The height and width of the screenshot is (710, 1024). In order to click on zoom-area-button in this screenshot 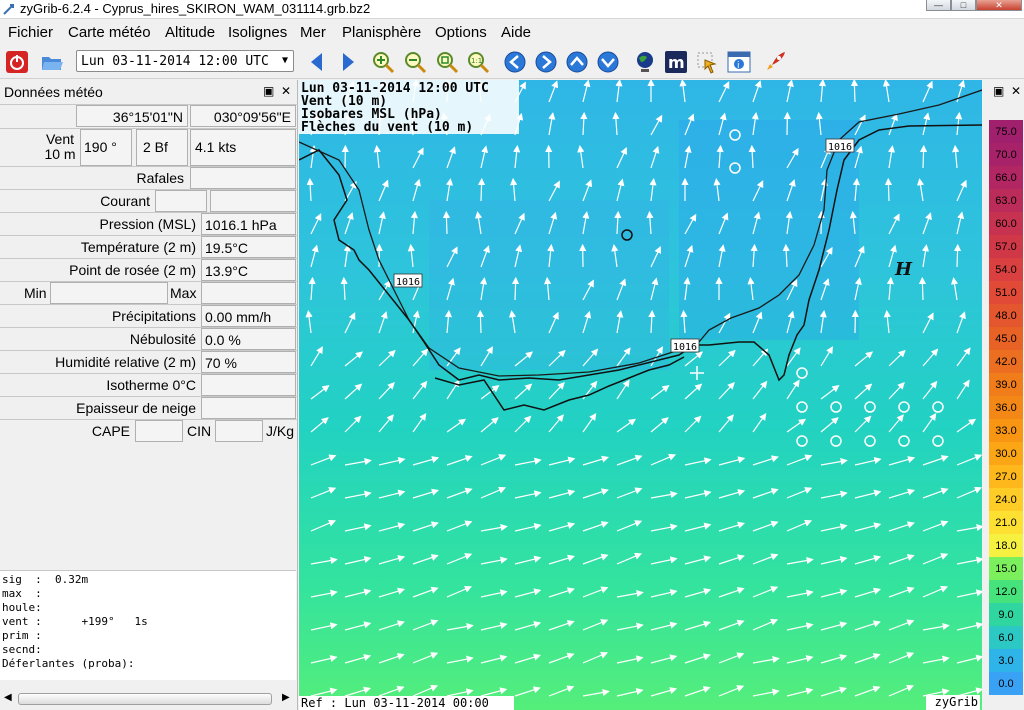, I will do `click(447, 62)`.